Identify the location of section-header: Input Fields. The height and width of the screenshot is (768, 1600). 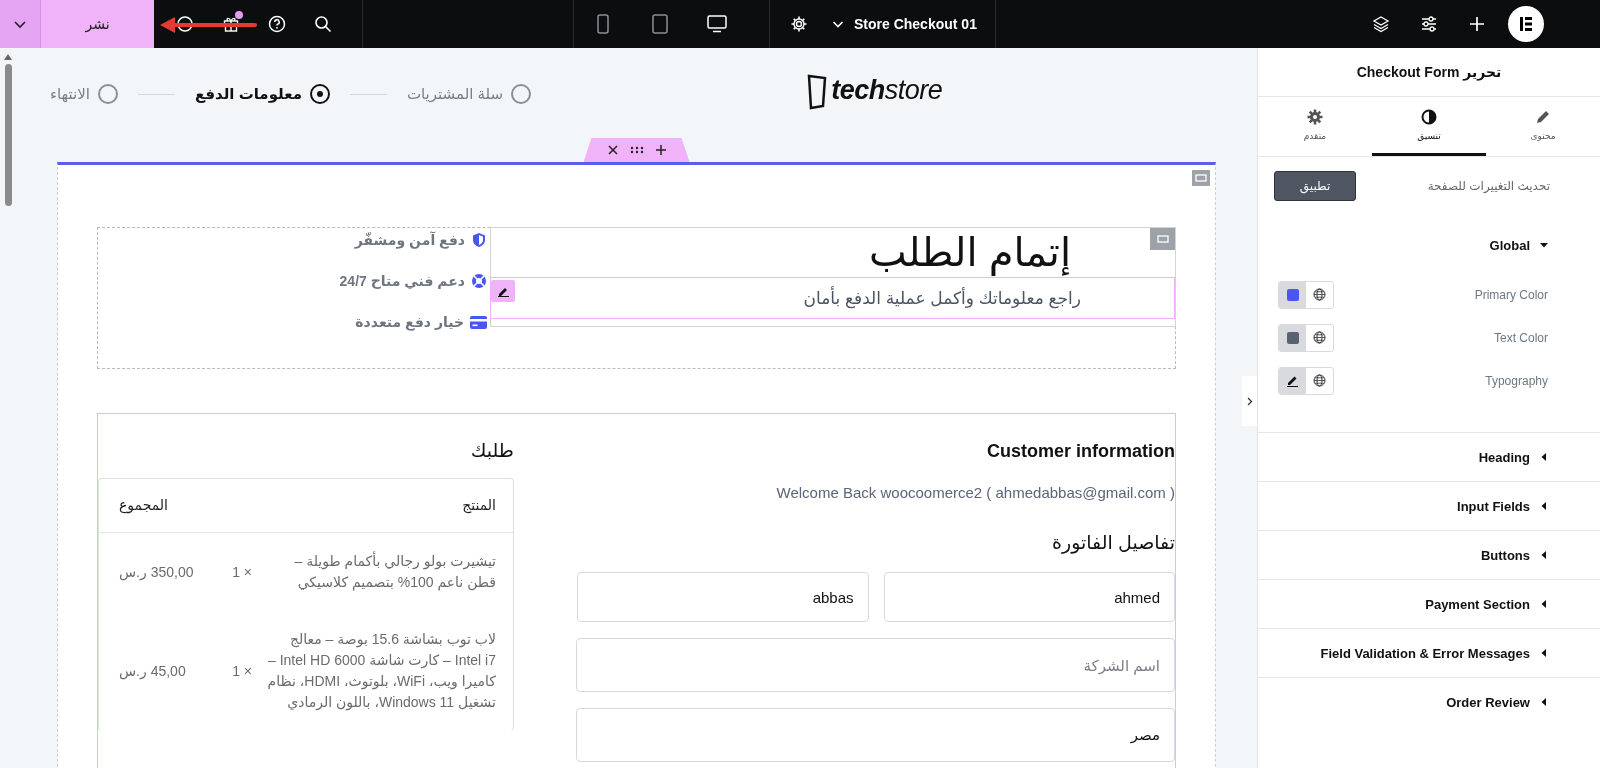
(1429, 506).